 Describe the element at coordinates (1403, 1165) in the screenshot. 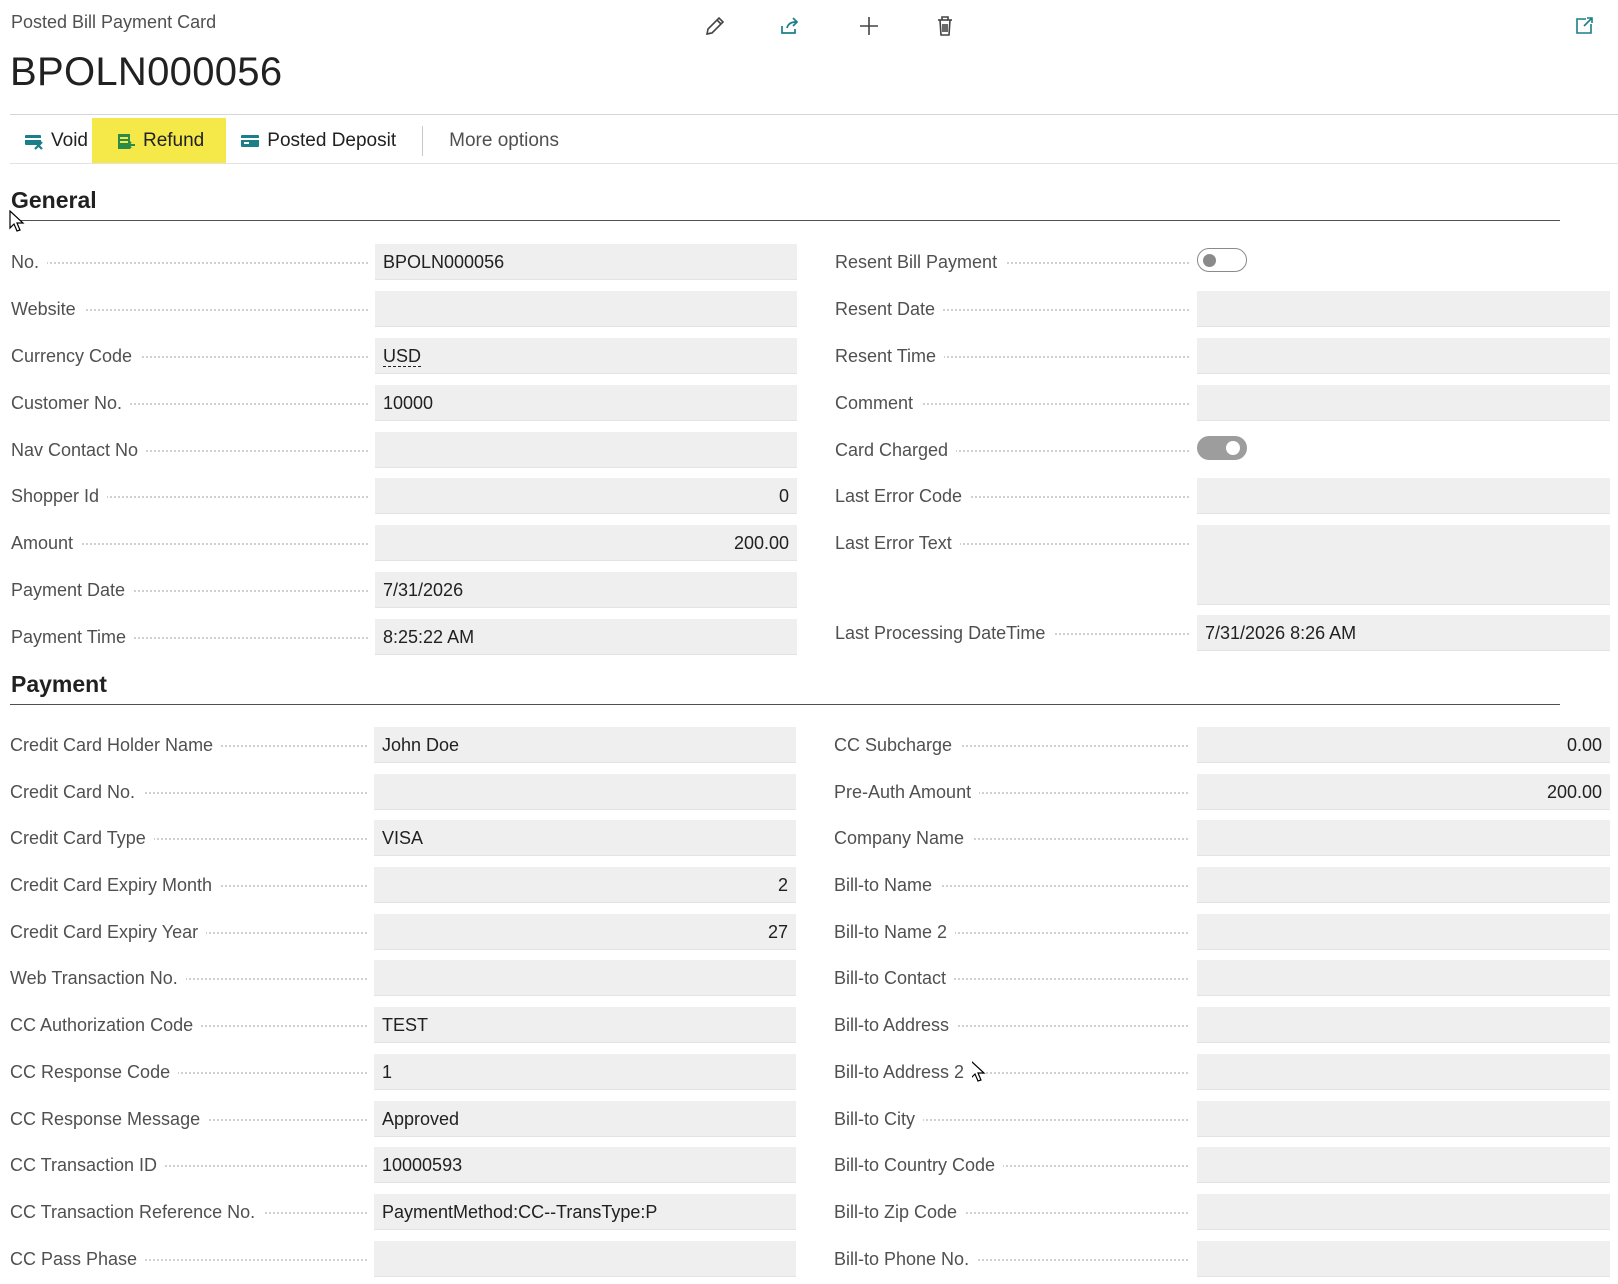

I see `bill-to-country-code-input` at that location.